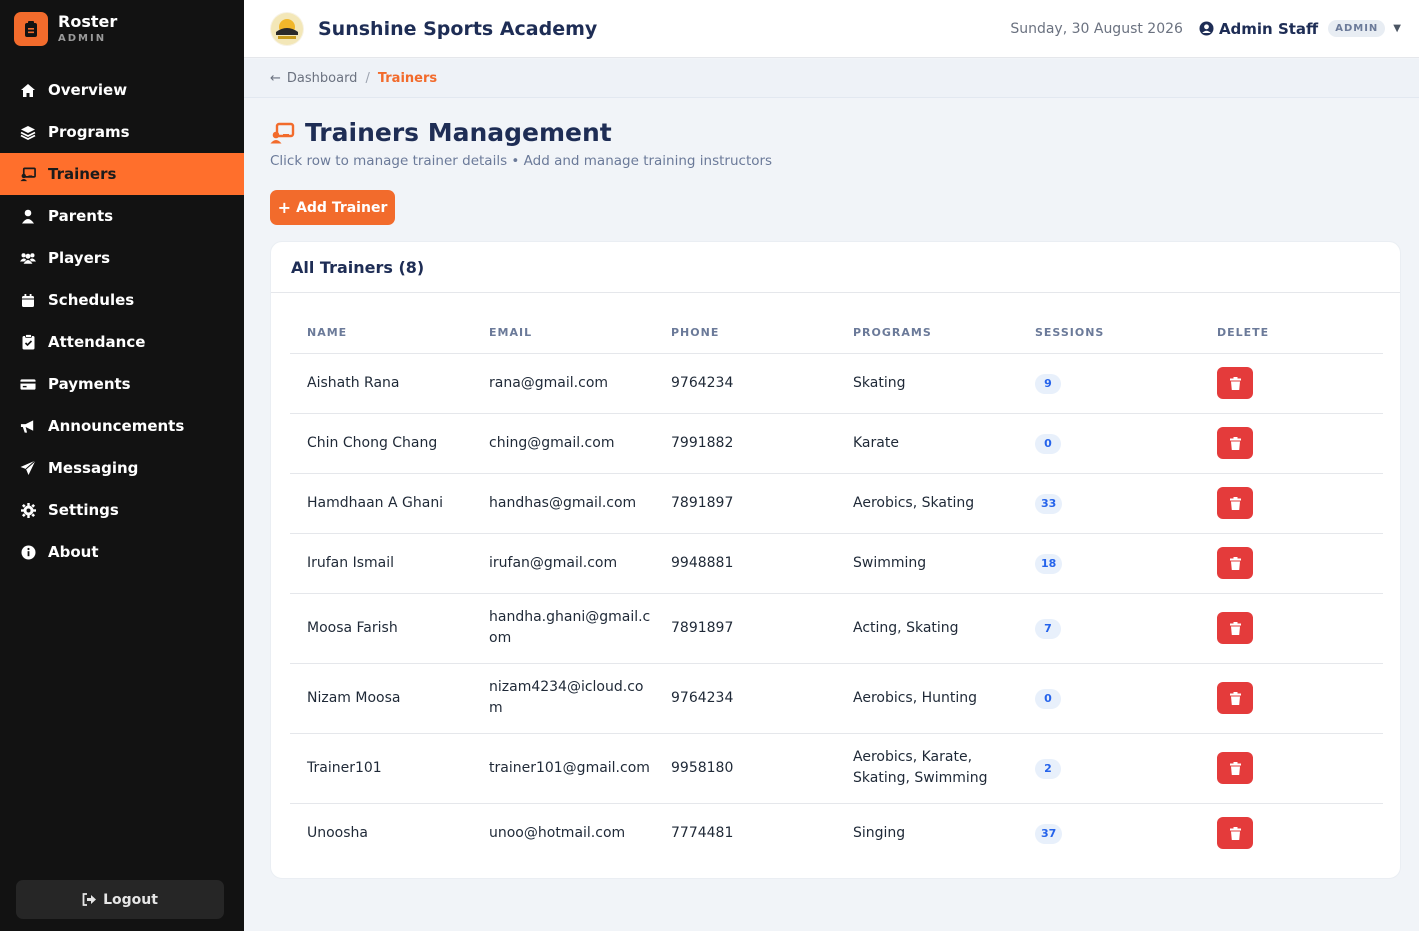  What do you see at coordinates (1109, 768) in the screenshot?
I see `trainer-sessions: 2` at bounding box center [1109, 768].